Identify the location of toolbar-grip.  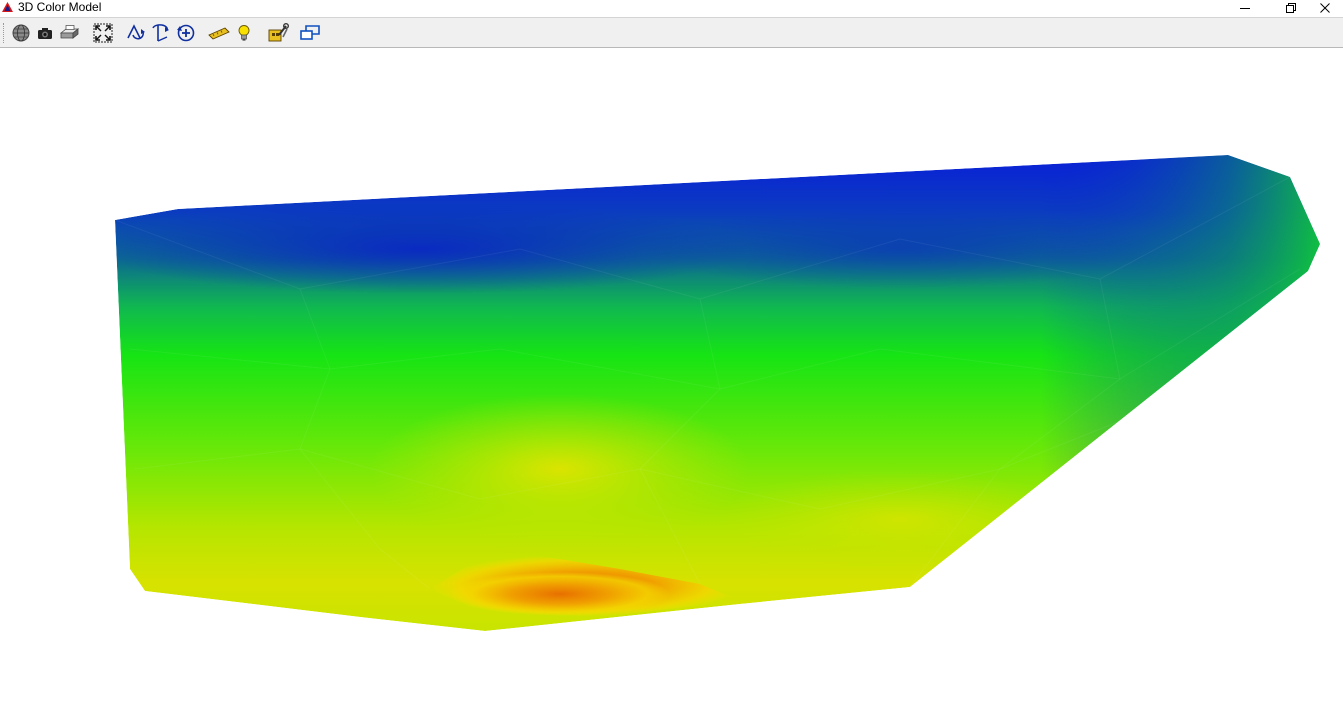
(5, 33).